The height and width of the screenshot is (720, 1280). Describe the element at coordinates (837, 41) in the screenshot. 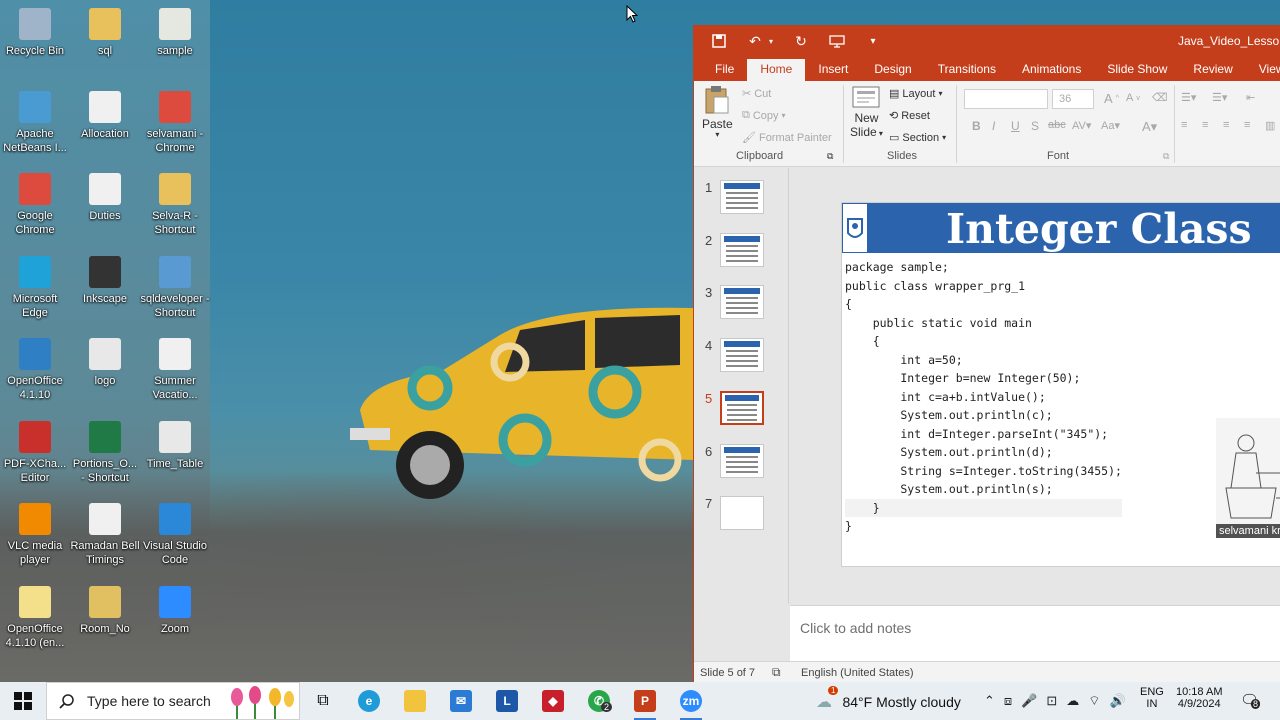

I see `present-icon` at that location.